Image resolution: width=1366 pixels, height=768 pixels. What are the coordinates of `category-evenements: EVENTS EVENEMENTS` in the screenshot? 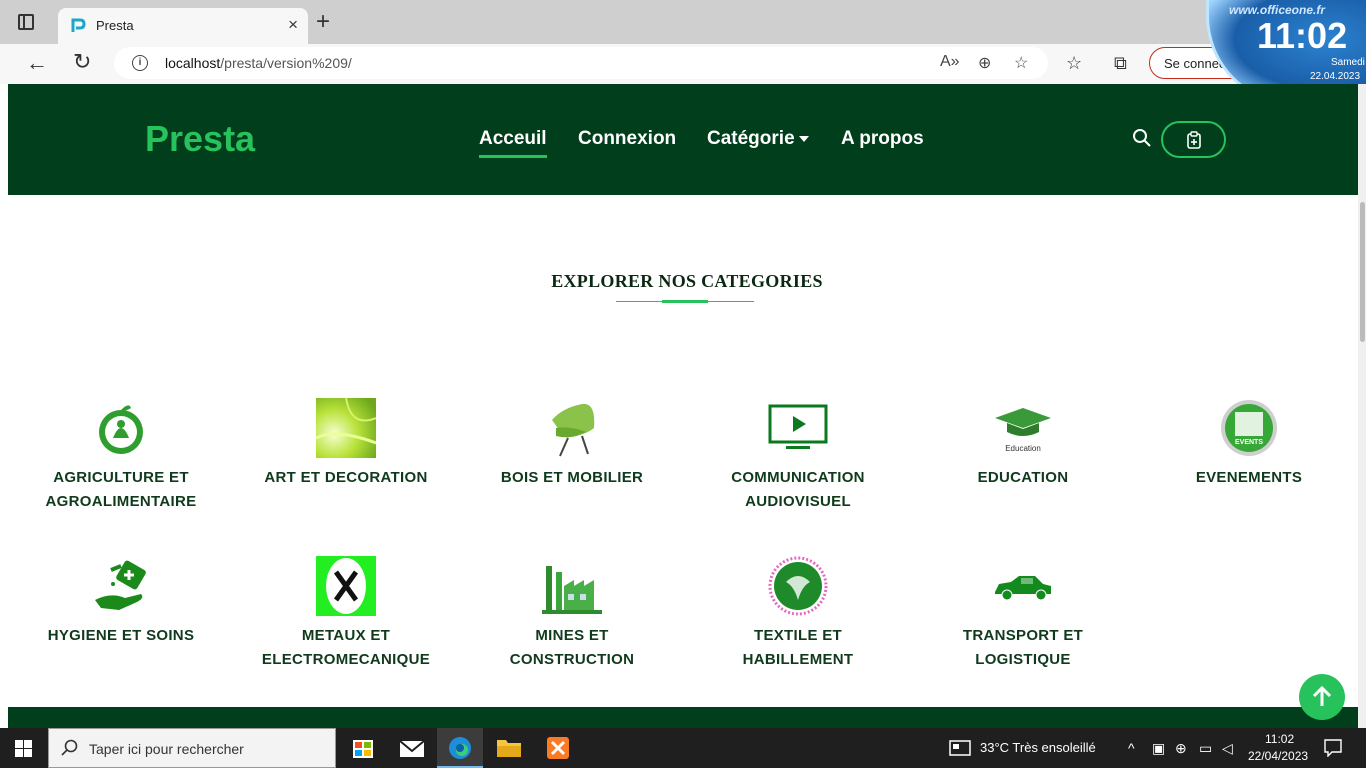 It's located at (1249, 444).